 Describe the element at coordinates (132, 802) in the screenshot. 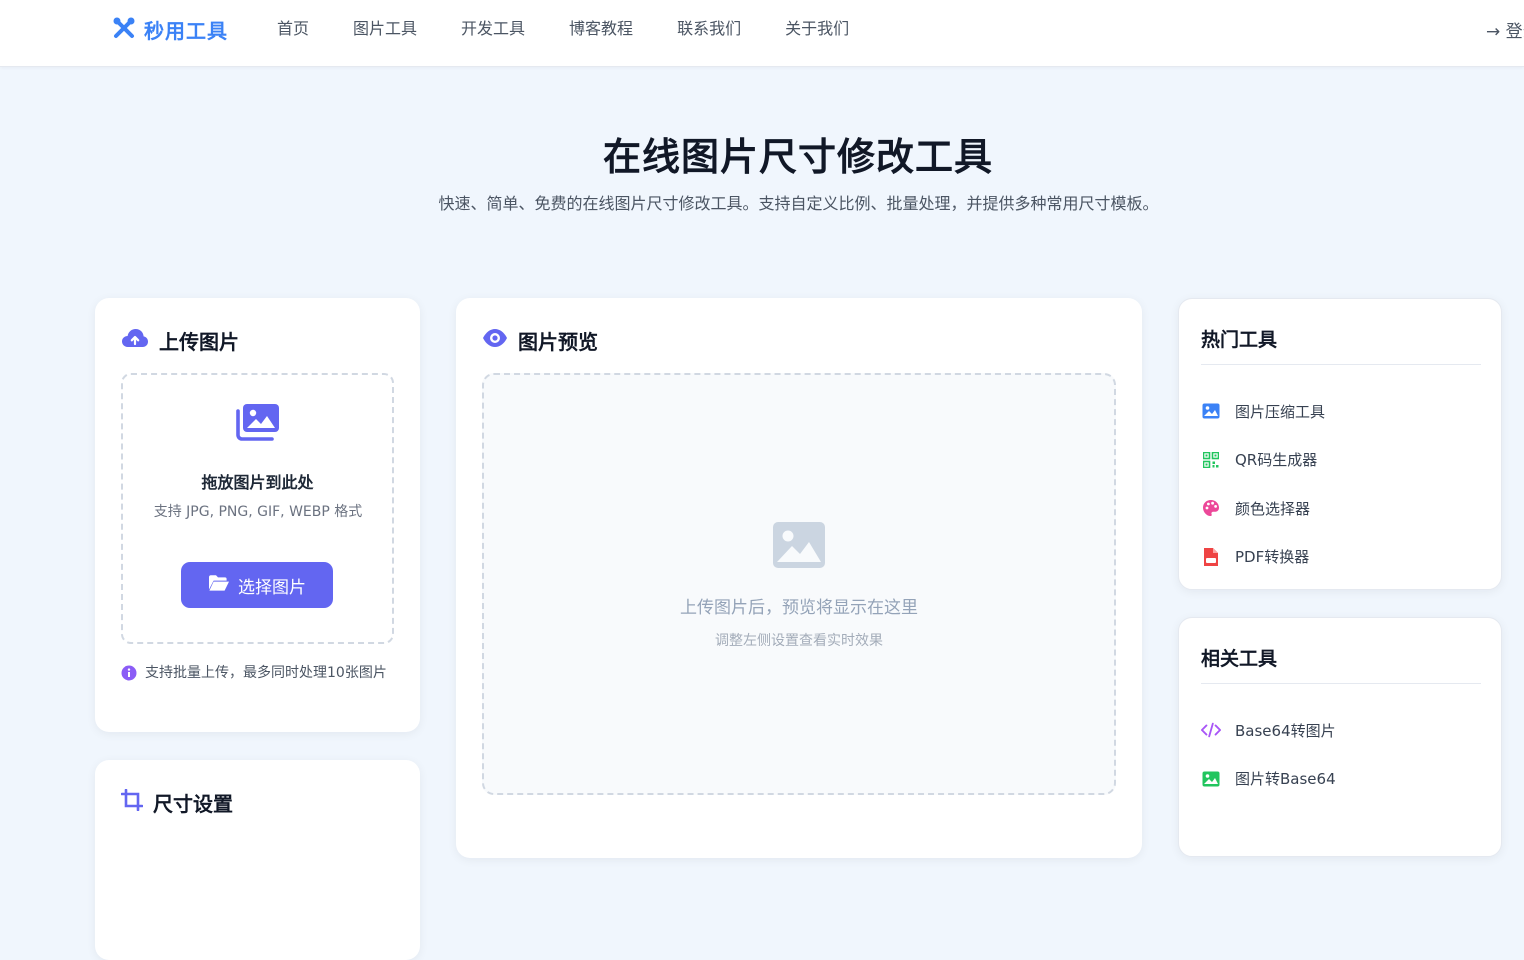

I see `crop-icon` at that location.